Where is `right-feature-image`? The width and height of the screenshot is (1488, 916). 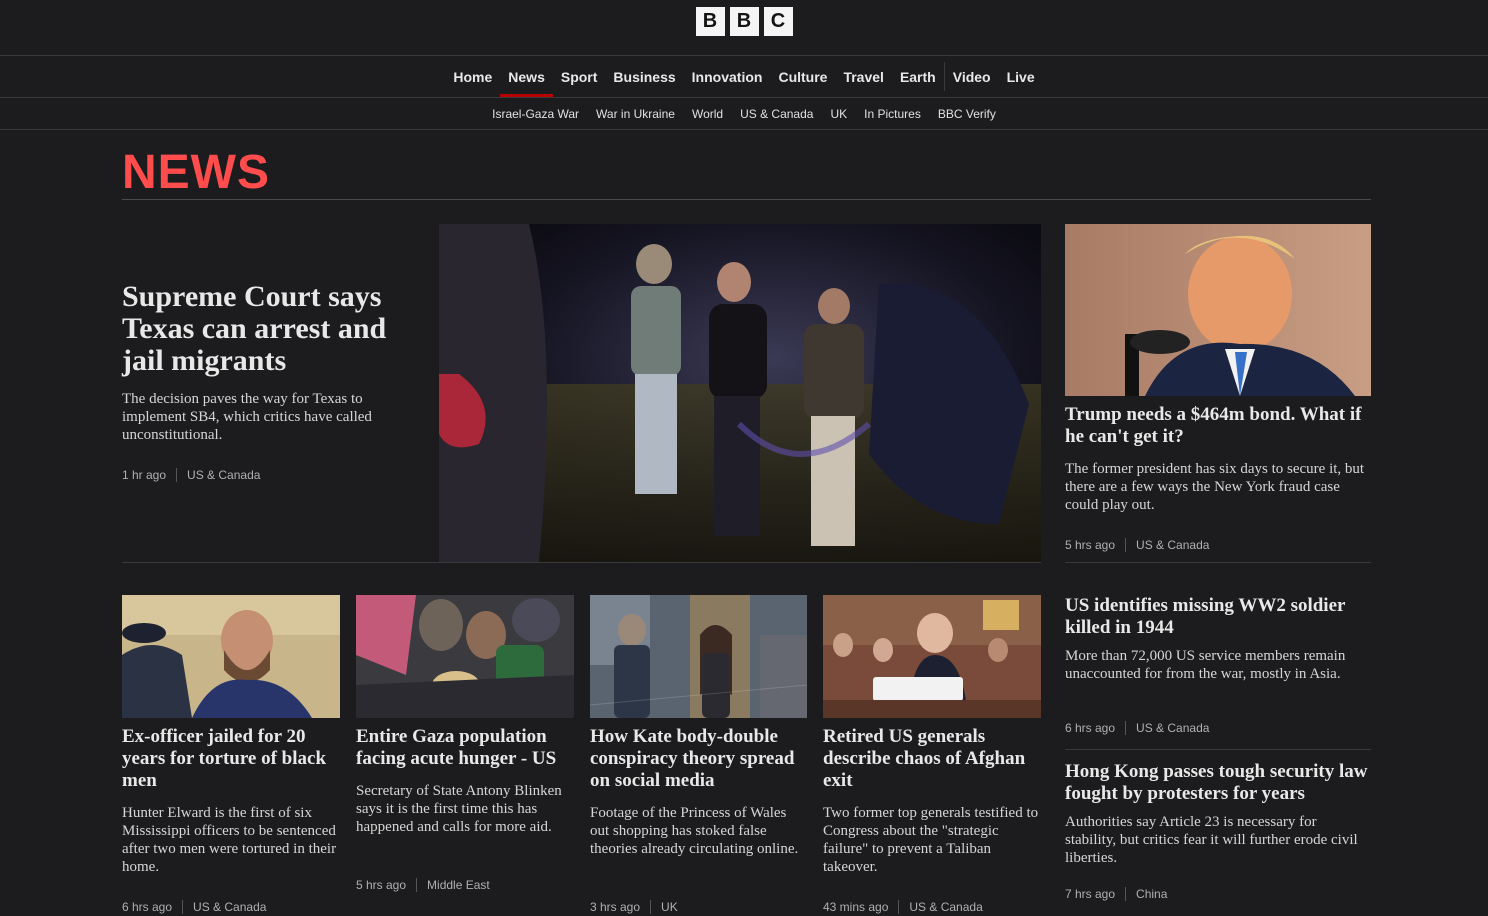
right-feature-image is located at coordinates (1218, 310).